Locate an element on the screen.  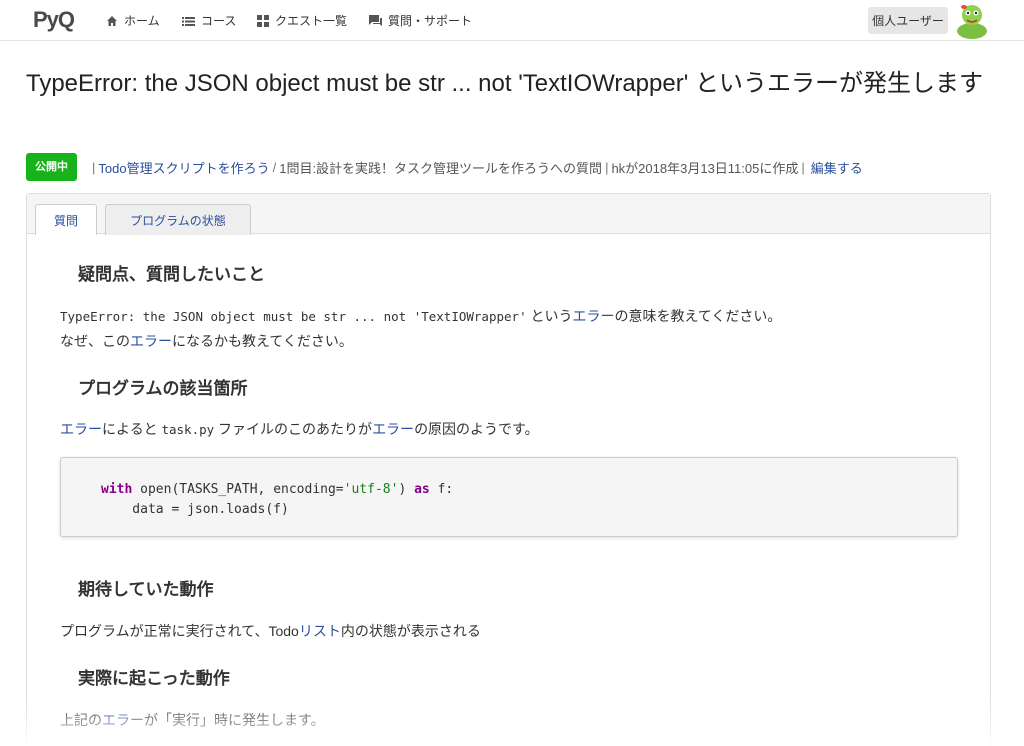
tab-program-state-label: プログラムの状態 is located at coordinates (178, 220).